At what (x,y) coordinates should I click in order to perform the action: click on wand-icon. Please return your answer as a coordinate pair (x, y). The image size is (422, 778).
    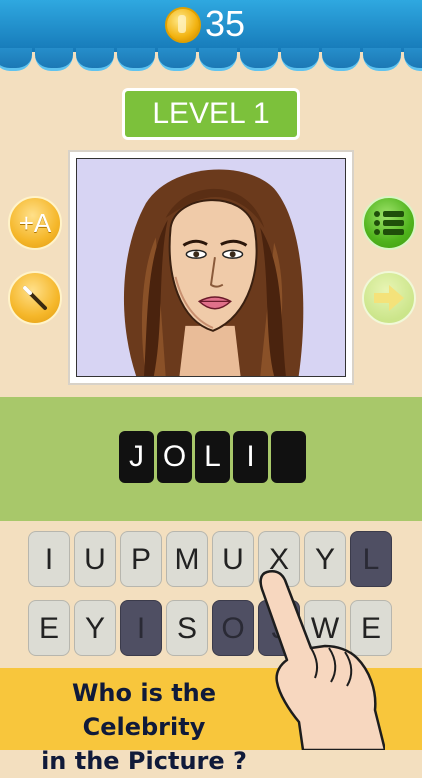
    Looking at the image, I should click on (35, 298).